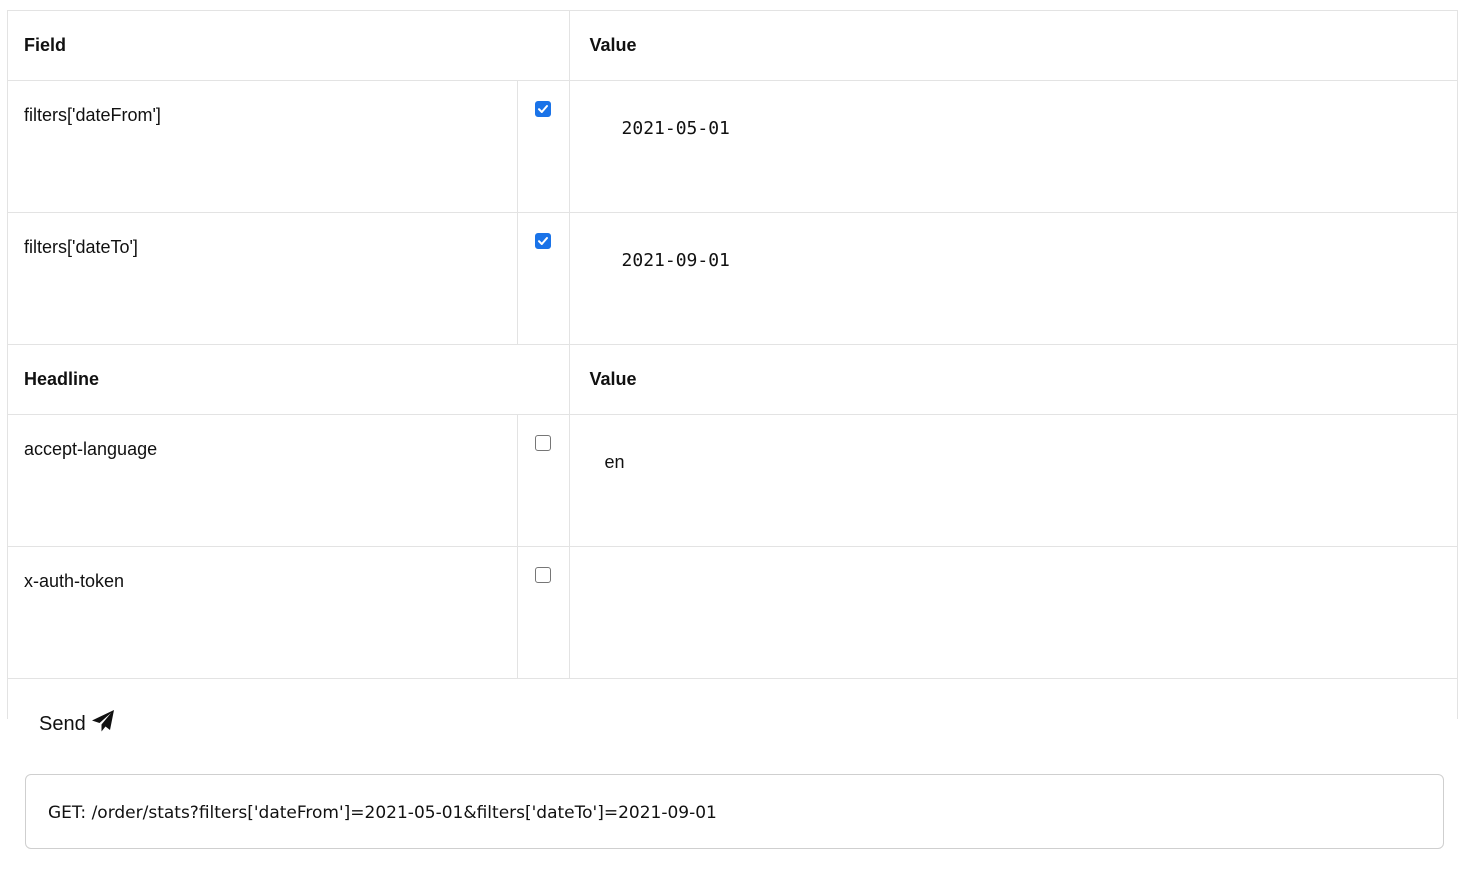 This screenshot has width=1465, height=879. I want to click on header-value-input: en, so click(1012, 480).